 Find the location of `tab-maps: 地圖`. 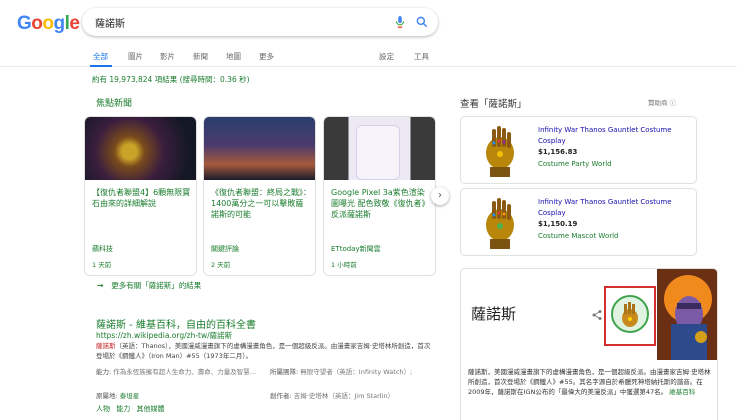

tab-maps: 地圖 is located at coordinates (233, 56).